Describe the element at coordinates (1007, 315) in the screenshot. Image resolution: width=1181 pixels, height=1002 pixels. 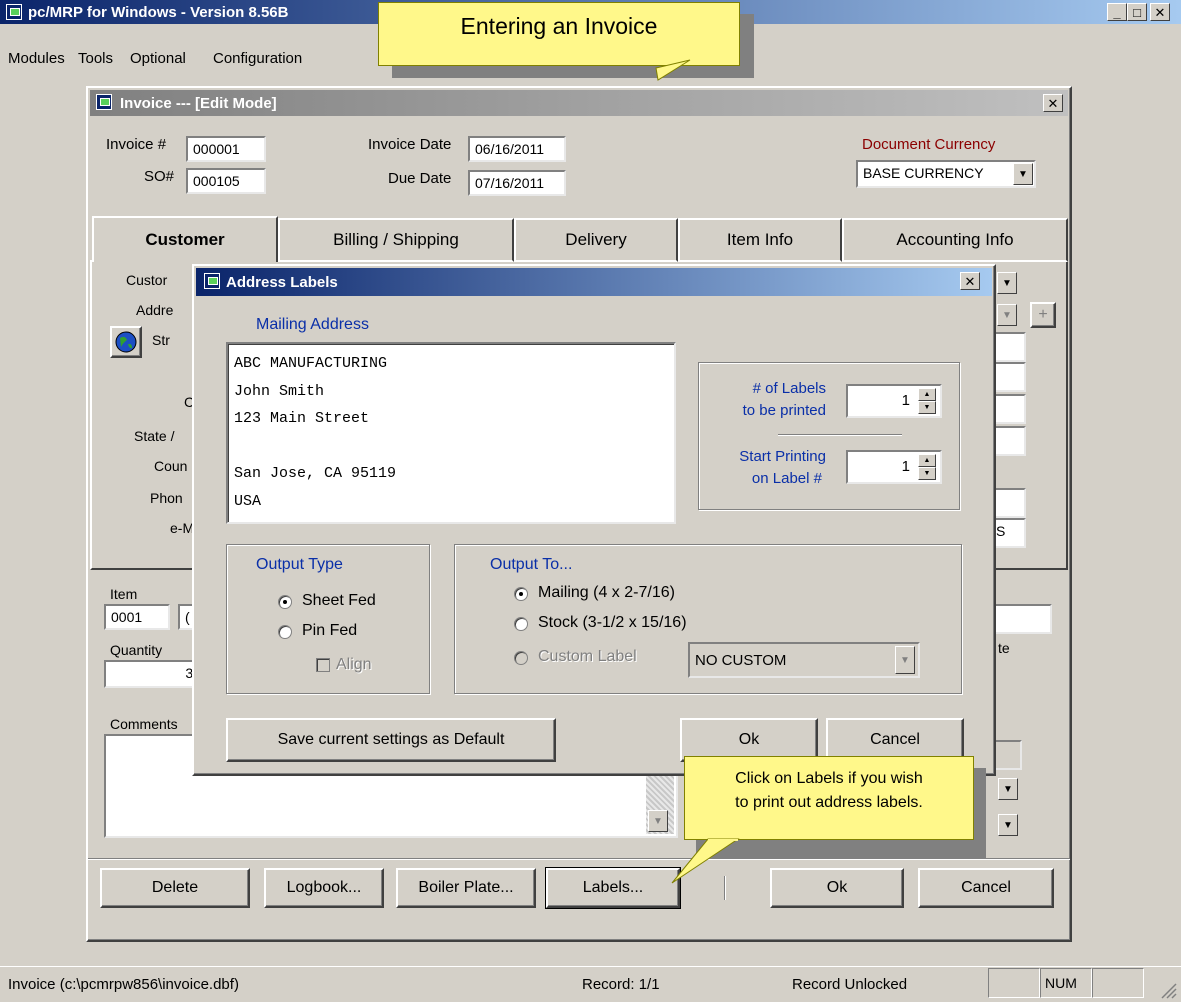
I see `address-dropdown-button: ▼` at that location.